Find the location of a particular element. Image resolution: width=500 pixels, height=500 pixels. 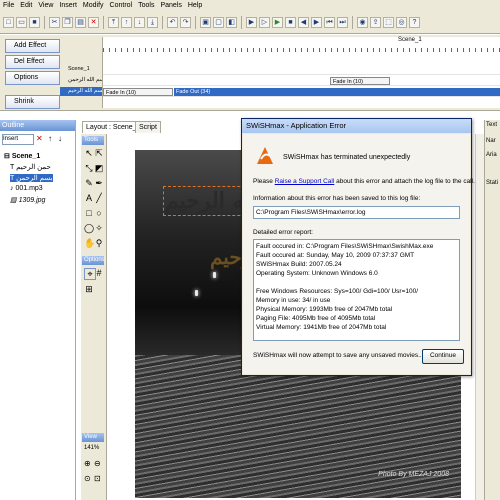

track-scene is located at coordinates (301, 70).